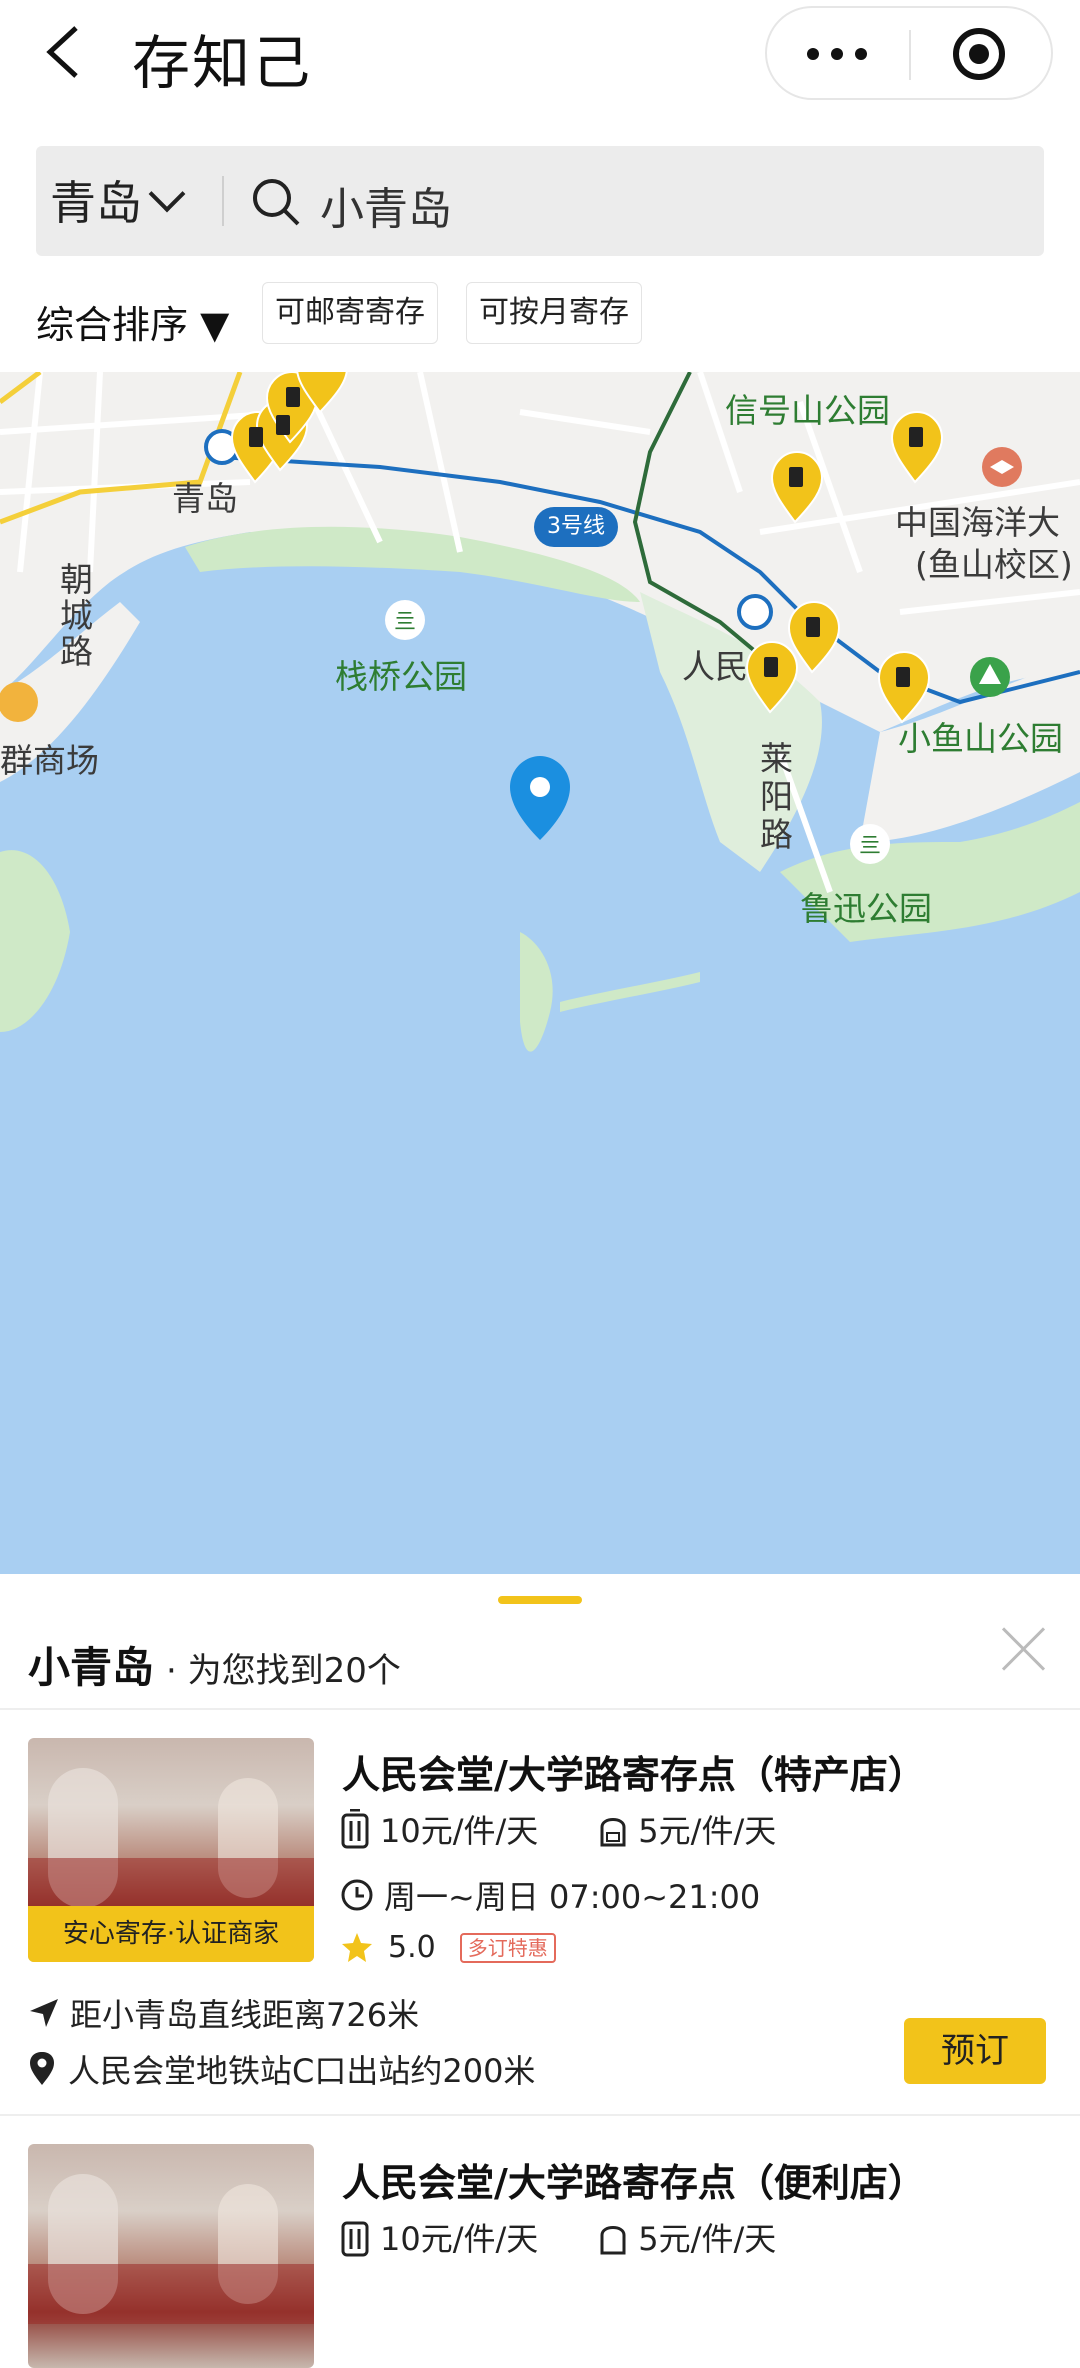 The image size is (1080, 2368). What do you see at coordinates (994, 564) in the screenshot?
I see `map-label-university: (鱼山校区)` at bounding box center [994, 564].